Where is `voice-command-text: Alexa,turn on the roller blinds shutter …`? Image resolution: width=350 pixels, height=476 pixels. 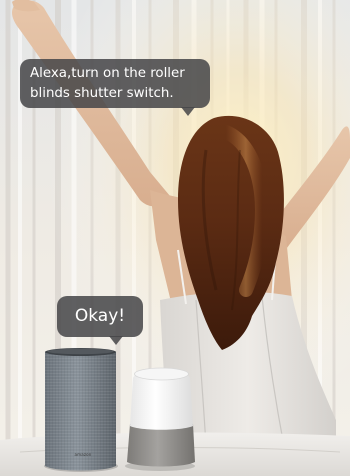
voice-command-text: Alexa,turn on the roller blinds shutter … is located at coordinates (107, 83).